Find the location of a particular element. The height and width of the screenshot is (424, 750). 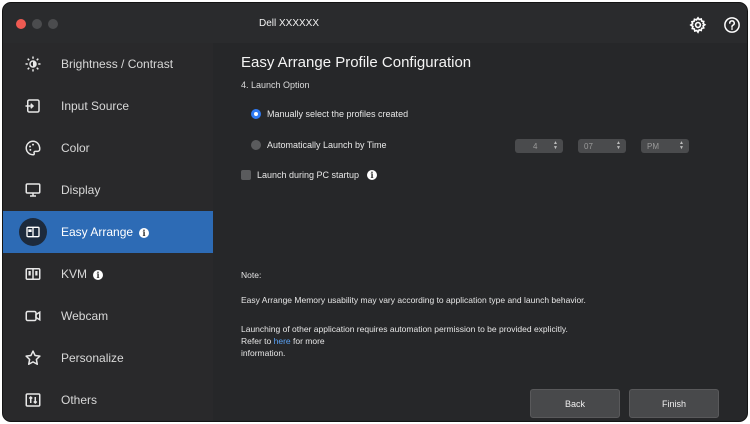

sidebar-item-label: Color is located at coordinates (75, 148).